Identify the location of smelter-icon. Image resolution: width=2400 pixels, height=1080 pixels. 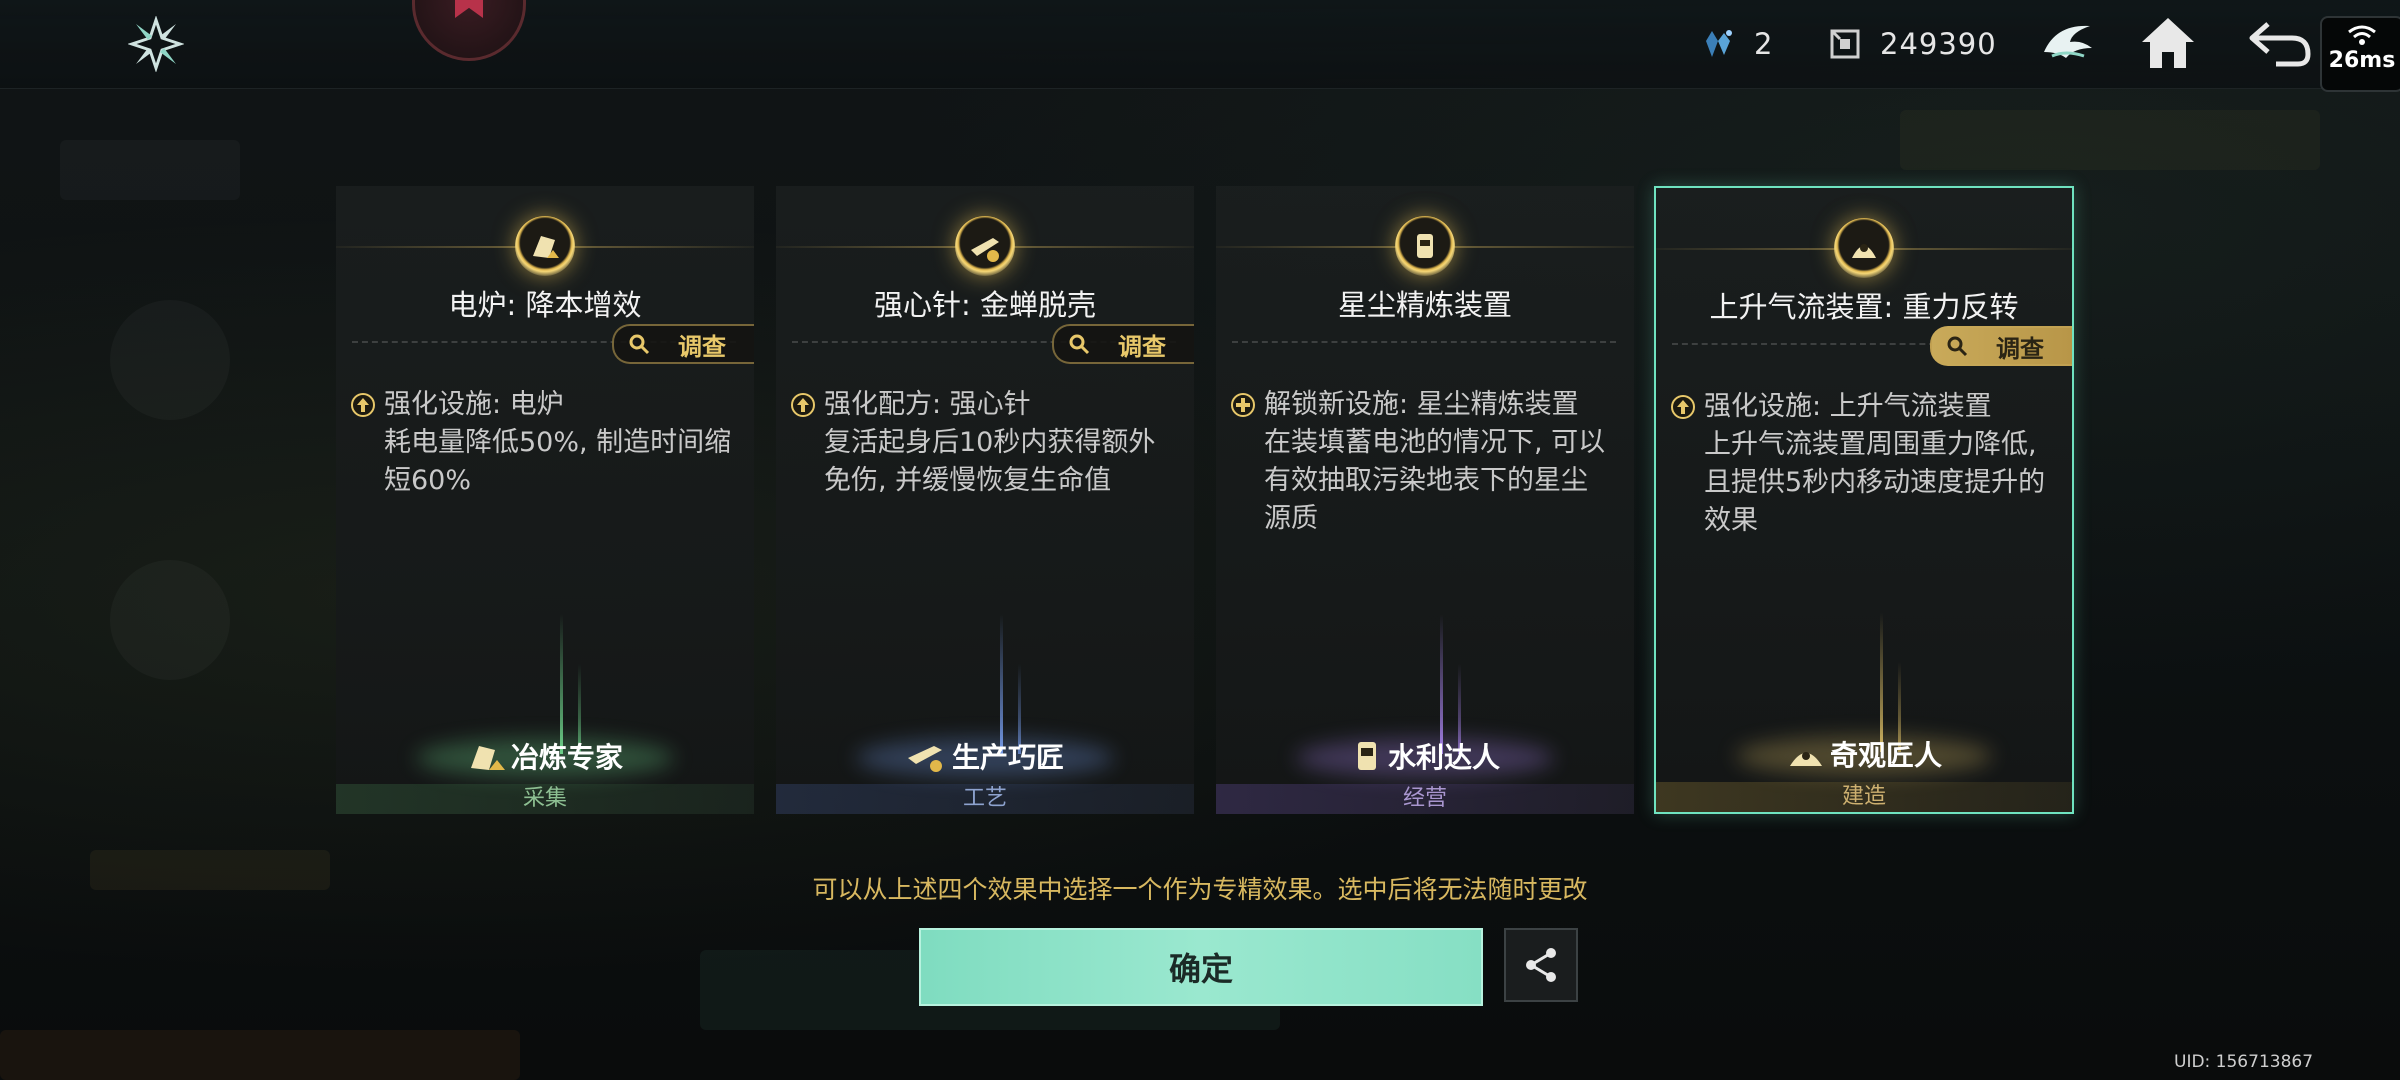
(487, 758).